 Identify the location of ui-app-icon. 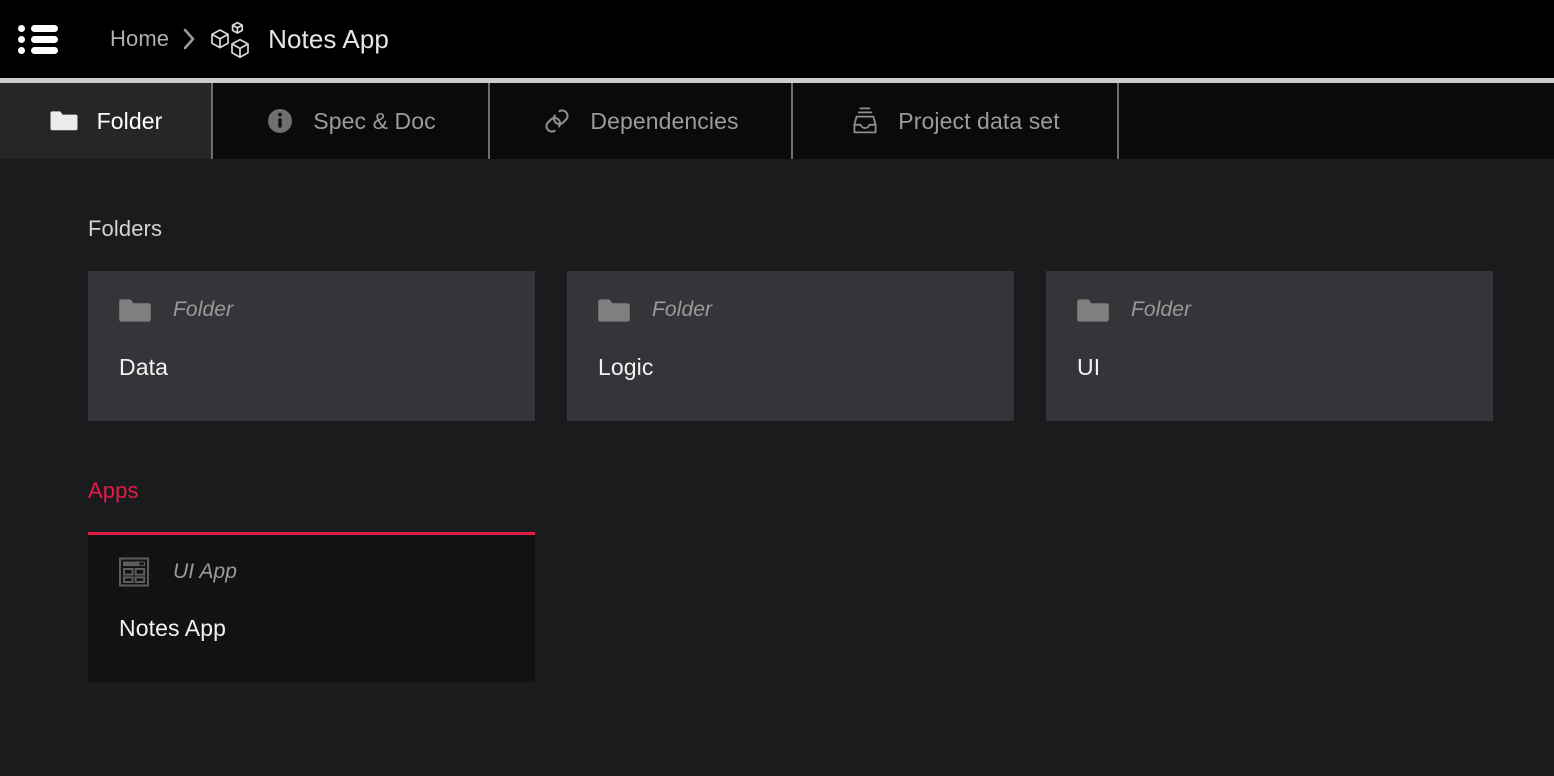
(136, 572).